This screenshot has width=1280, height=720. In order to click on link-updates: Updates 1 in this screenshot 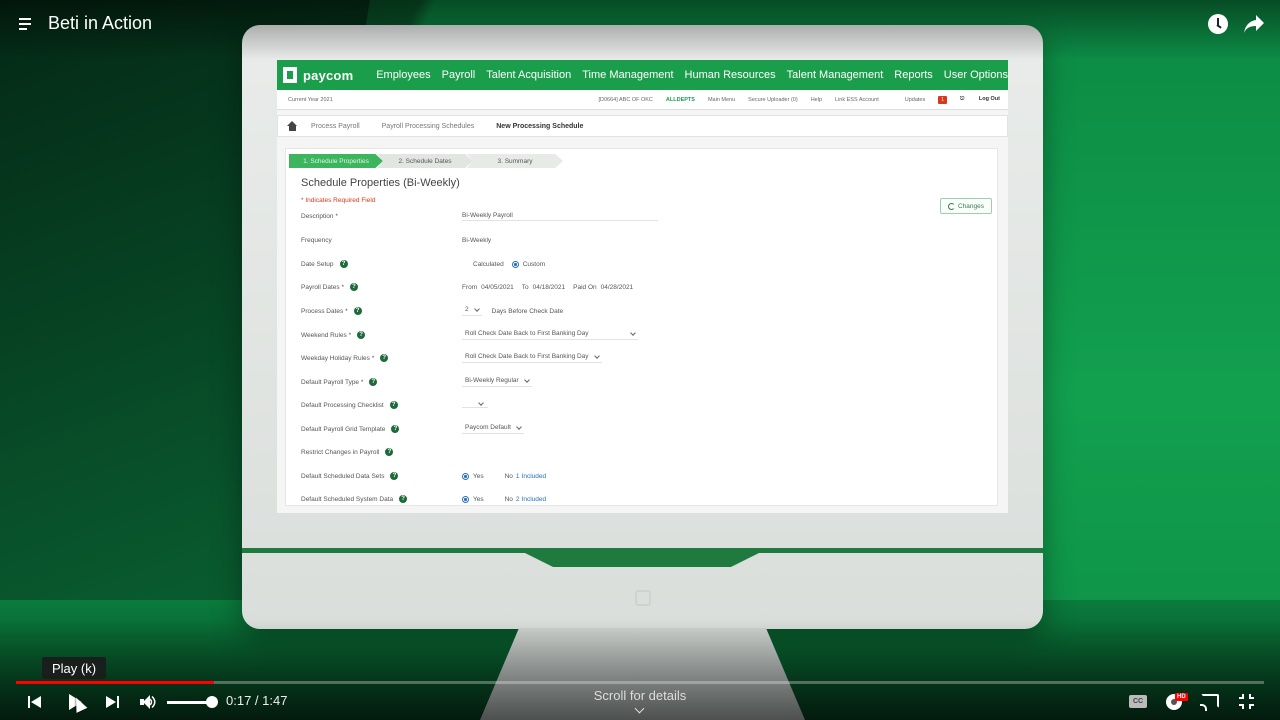, I will do `click(920, 99)`.